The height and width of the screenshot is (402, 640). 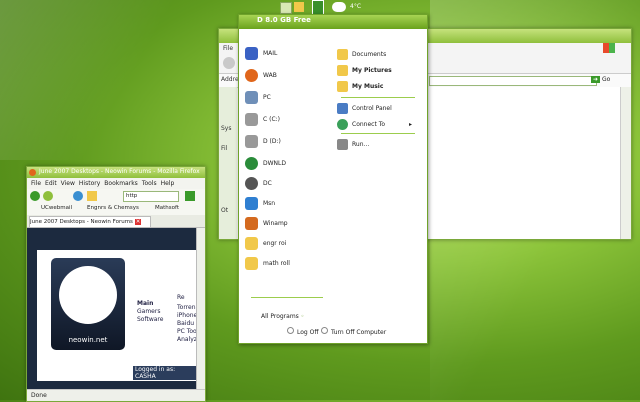 I want to click on start-item-label: Msn, so click(x=269, y=203).